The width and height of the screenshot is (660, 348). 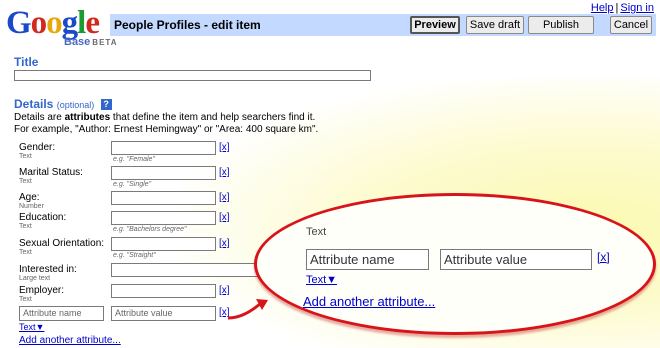 What do you see at coordinates (31, 327) in the screenshot?
I see `attribute-type-dropdown: Text▼` at bounding box center [31, 327].